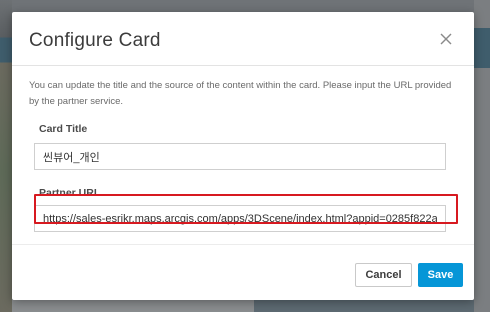 The height and width of the screenshot is (312, 490). What do you see at coordinates (440, 275) in the screenshot?
I see `save-button: Save` at bounding box center [440, 275].